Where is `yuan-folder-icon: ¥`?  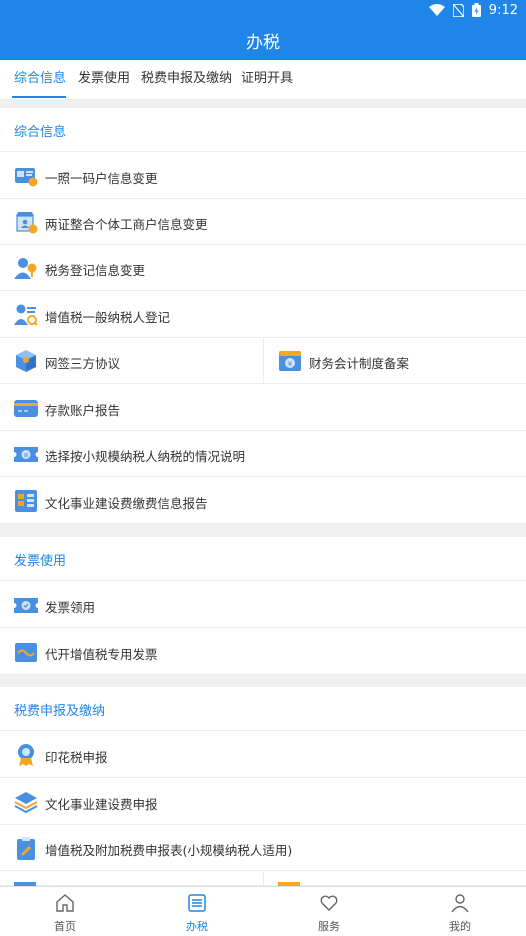 yuan-folder-icon: ¥ is located at coordinates (290, 361).